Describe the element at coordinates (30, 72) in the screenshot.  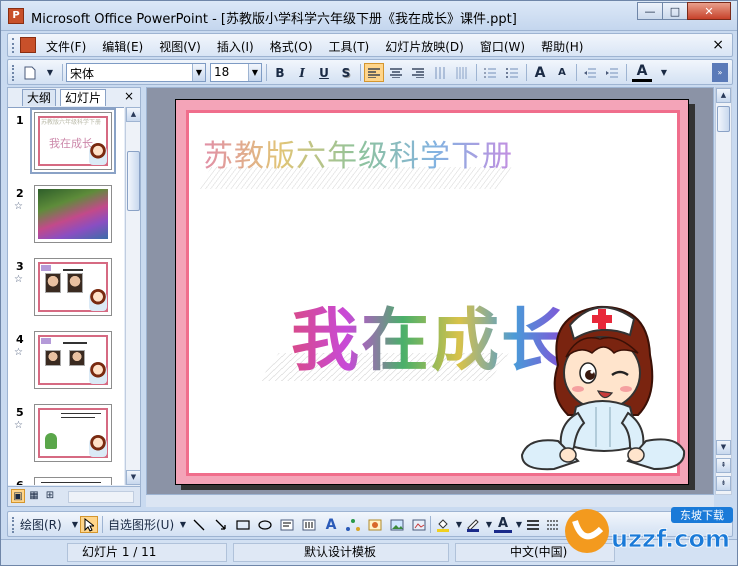
I see `new-document-icon` at that location.